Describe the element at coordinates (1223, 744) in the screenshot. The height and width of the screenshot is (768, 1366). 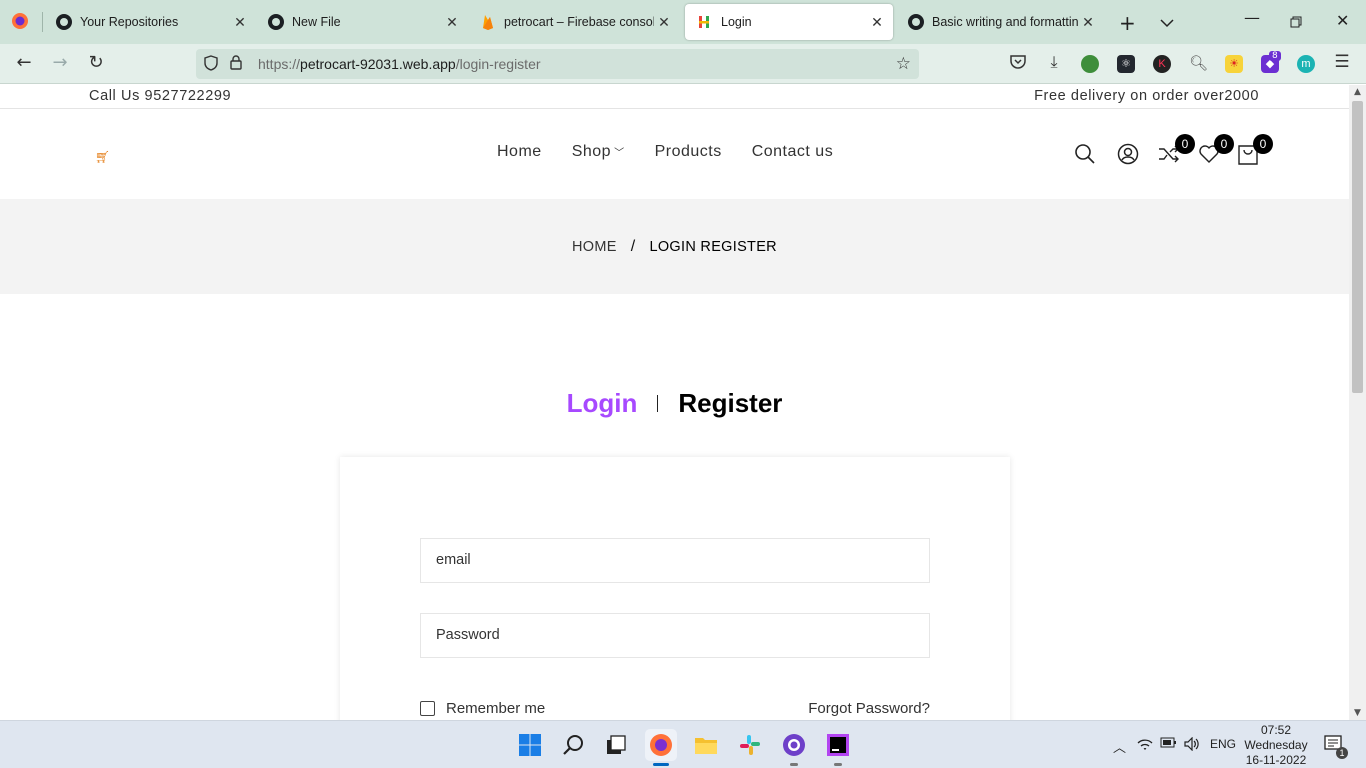
I see `language-indicator: ENG` at that location.